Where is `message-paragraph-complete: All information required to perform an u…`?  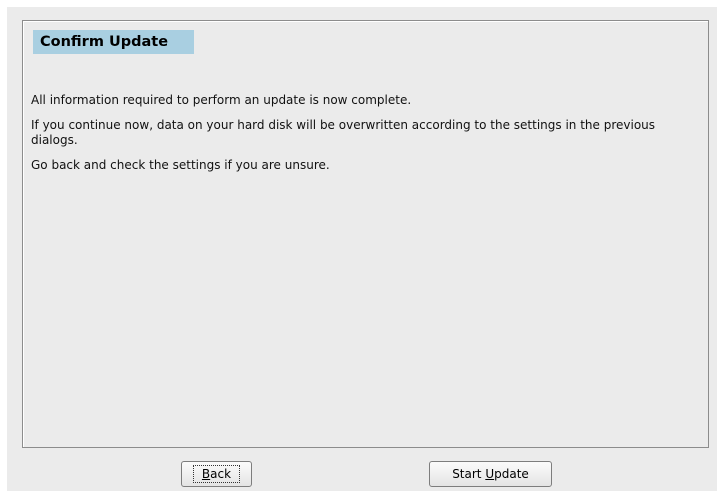 message-paragraph-complete: All information required to perform an u… is located at coordinates (221, 100).